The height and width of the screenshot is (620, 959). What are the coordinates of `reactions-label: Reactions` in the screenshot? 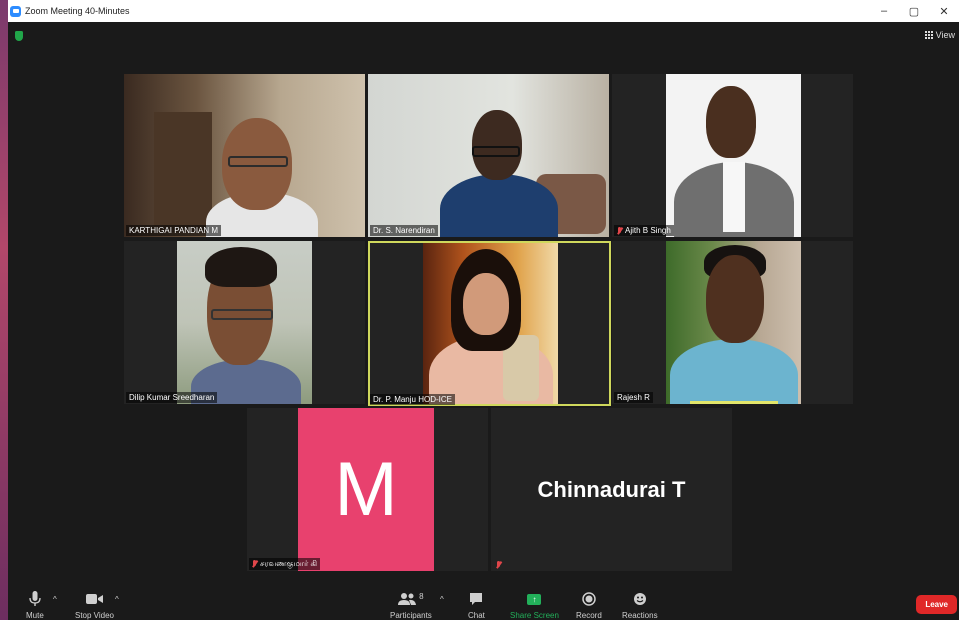 It's located at (640, 615).